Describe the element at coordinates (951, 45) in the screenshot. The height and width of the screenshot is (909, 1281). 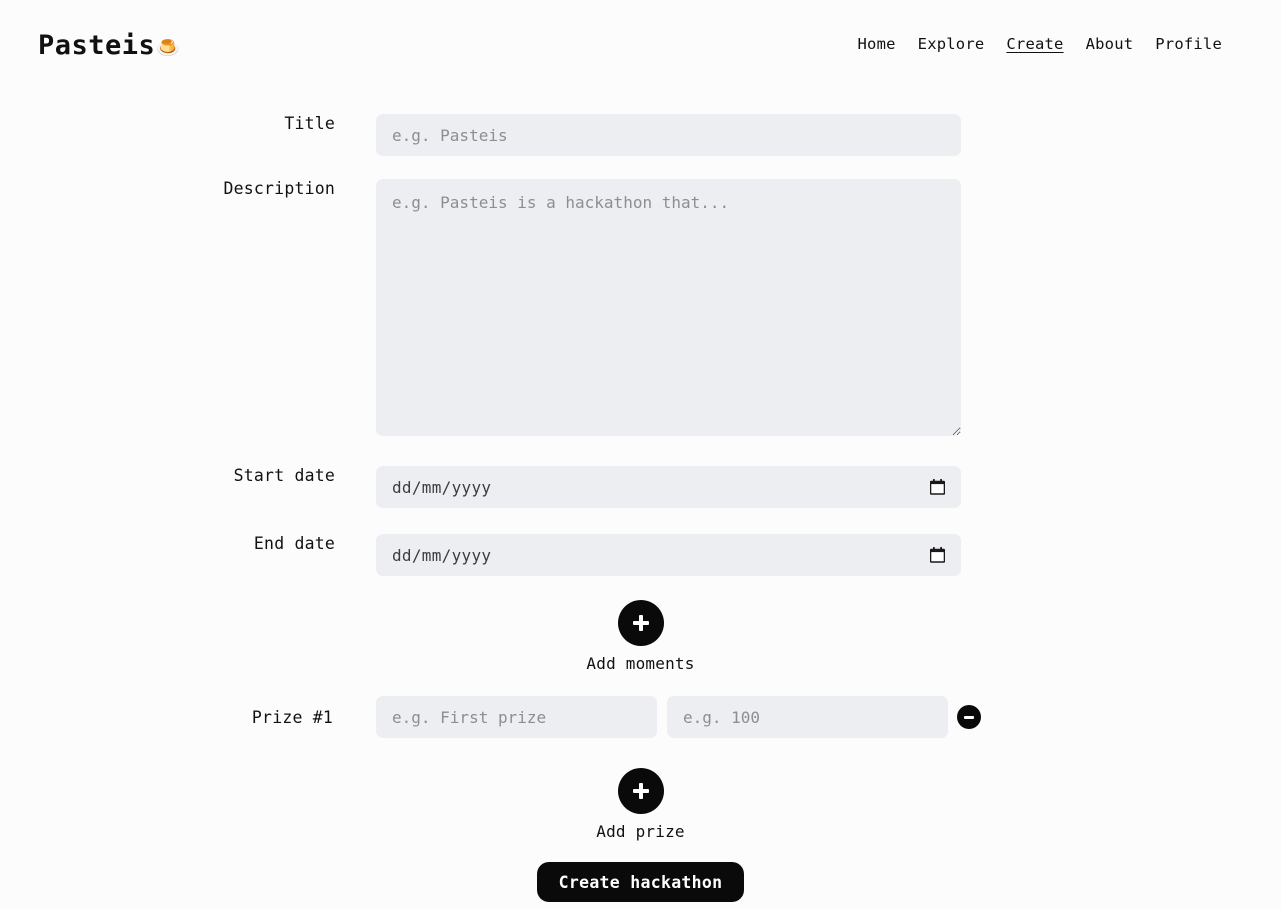
I see `nav-item-explore: Explore` at that location.